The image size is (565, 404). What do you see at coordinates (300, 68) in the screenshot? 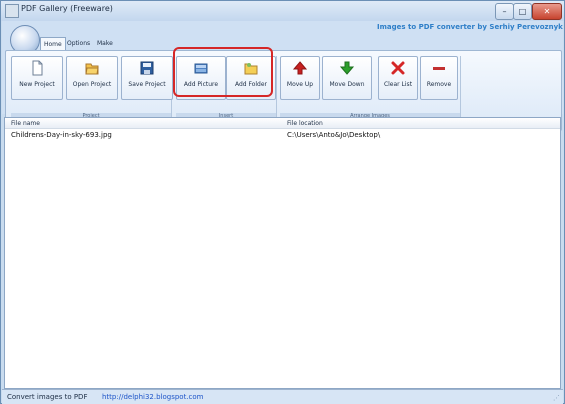
I see `move-up-icon` at bounding box center [300, 68].